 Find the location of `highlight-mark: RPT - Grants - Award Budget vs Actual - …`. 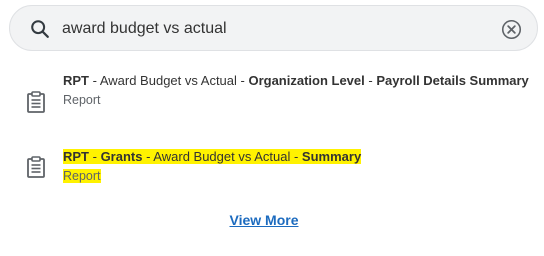

highlight-mark: RPT - Grants - Award Budget vs Actual - … is located at coordinates (212, 156).